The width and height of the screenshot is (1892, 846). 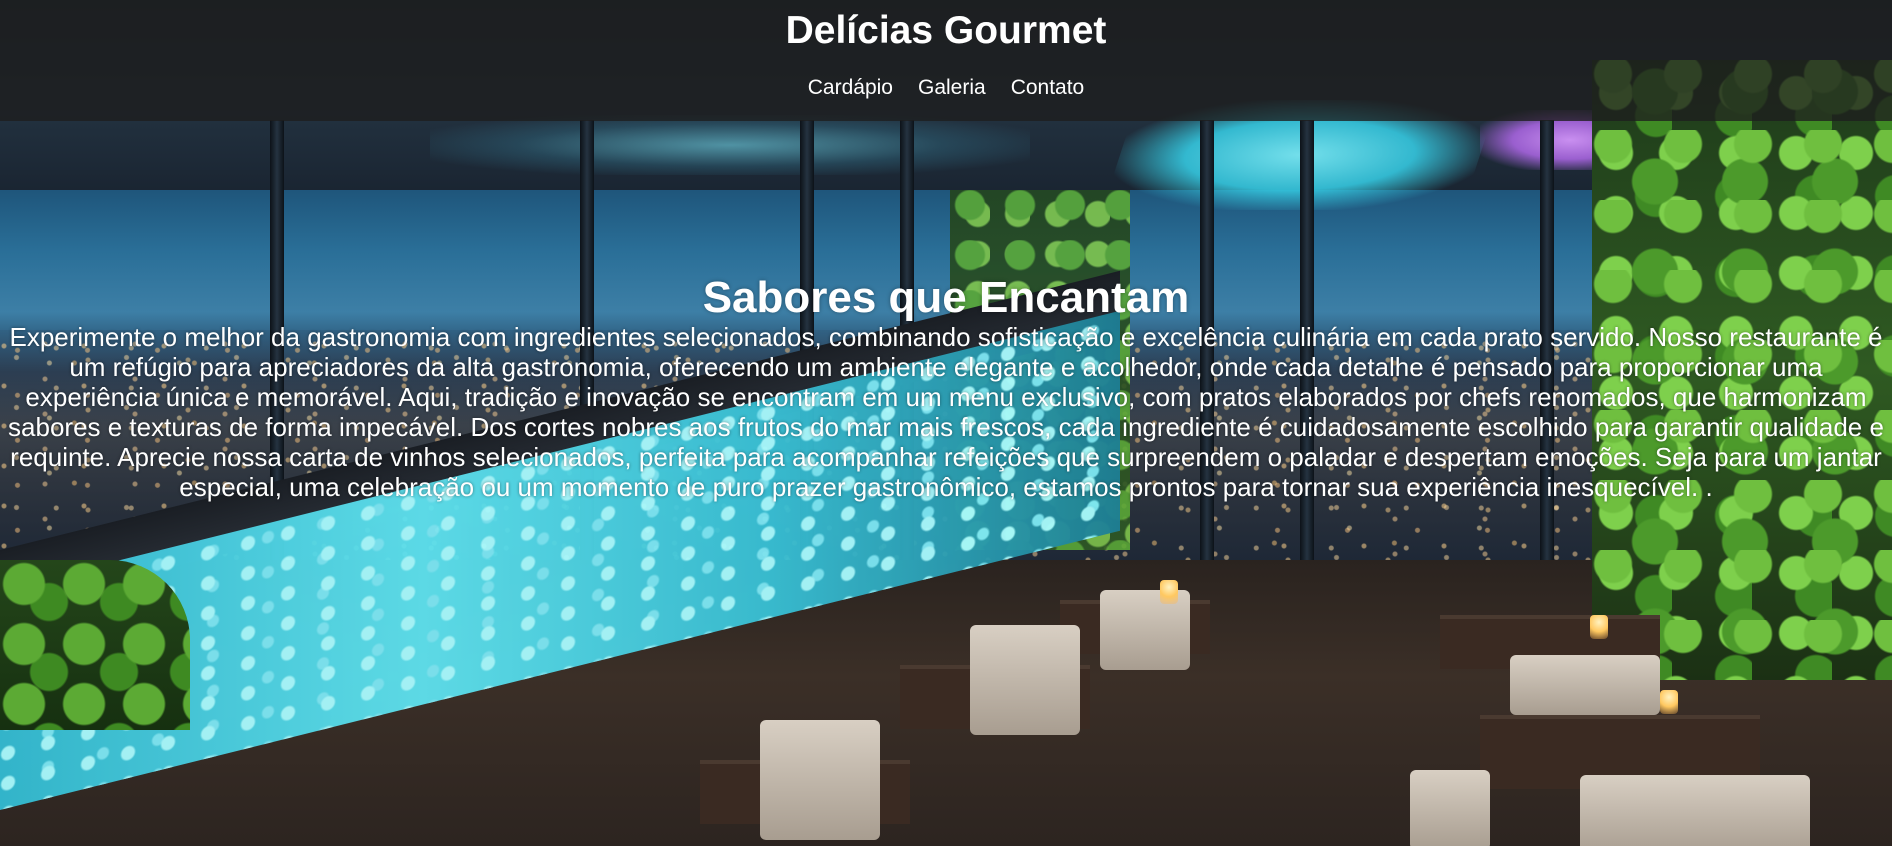 I want to click on nav-link-galeria: Galeria, so click(x=952, y=88).